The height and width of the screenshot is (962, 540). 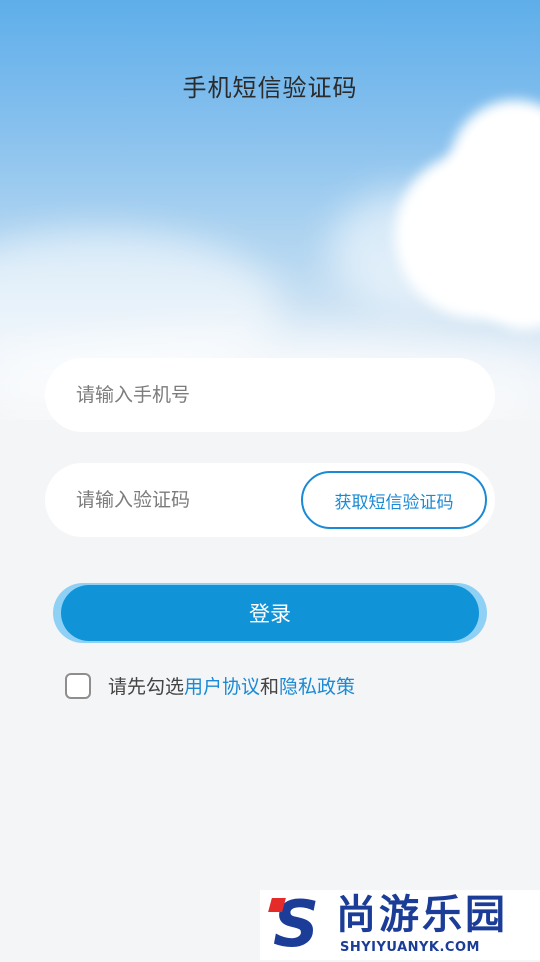 I want to click on phone-input, so click(x=186, y=395).